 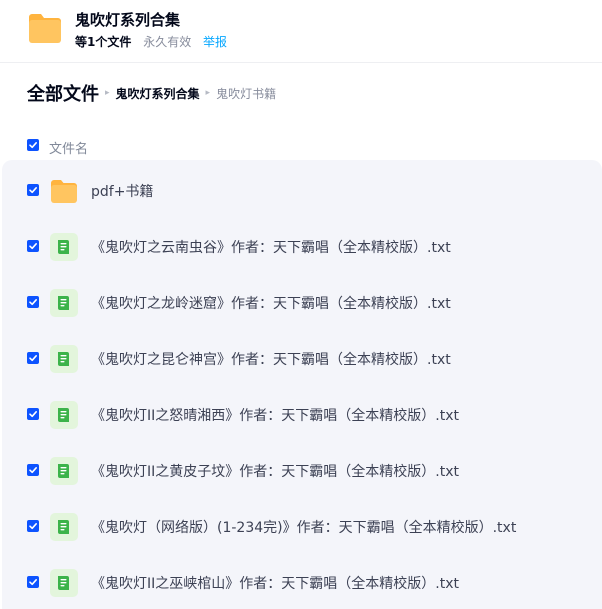 I want to click on breadcrumb: 全部文件 ▸ 鬼吹灯系列合集 ▸ 鬼吹灯书籍, so click(x=151, y=93).